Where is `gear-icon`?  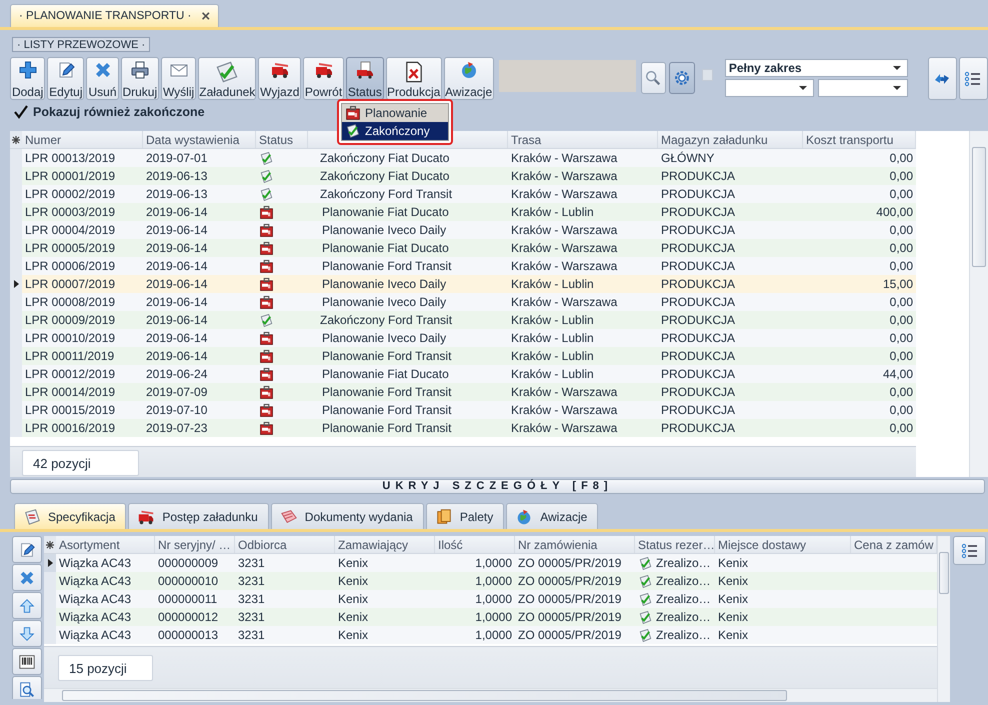
gear-icon is located at coordinates (681, 78).